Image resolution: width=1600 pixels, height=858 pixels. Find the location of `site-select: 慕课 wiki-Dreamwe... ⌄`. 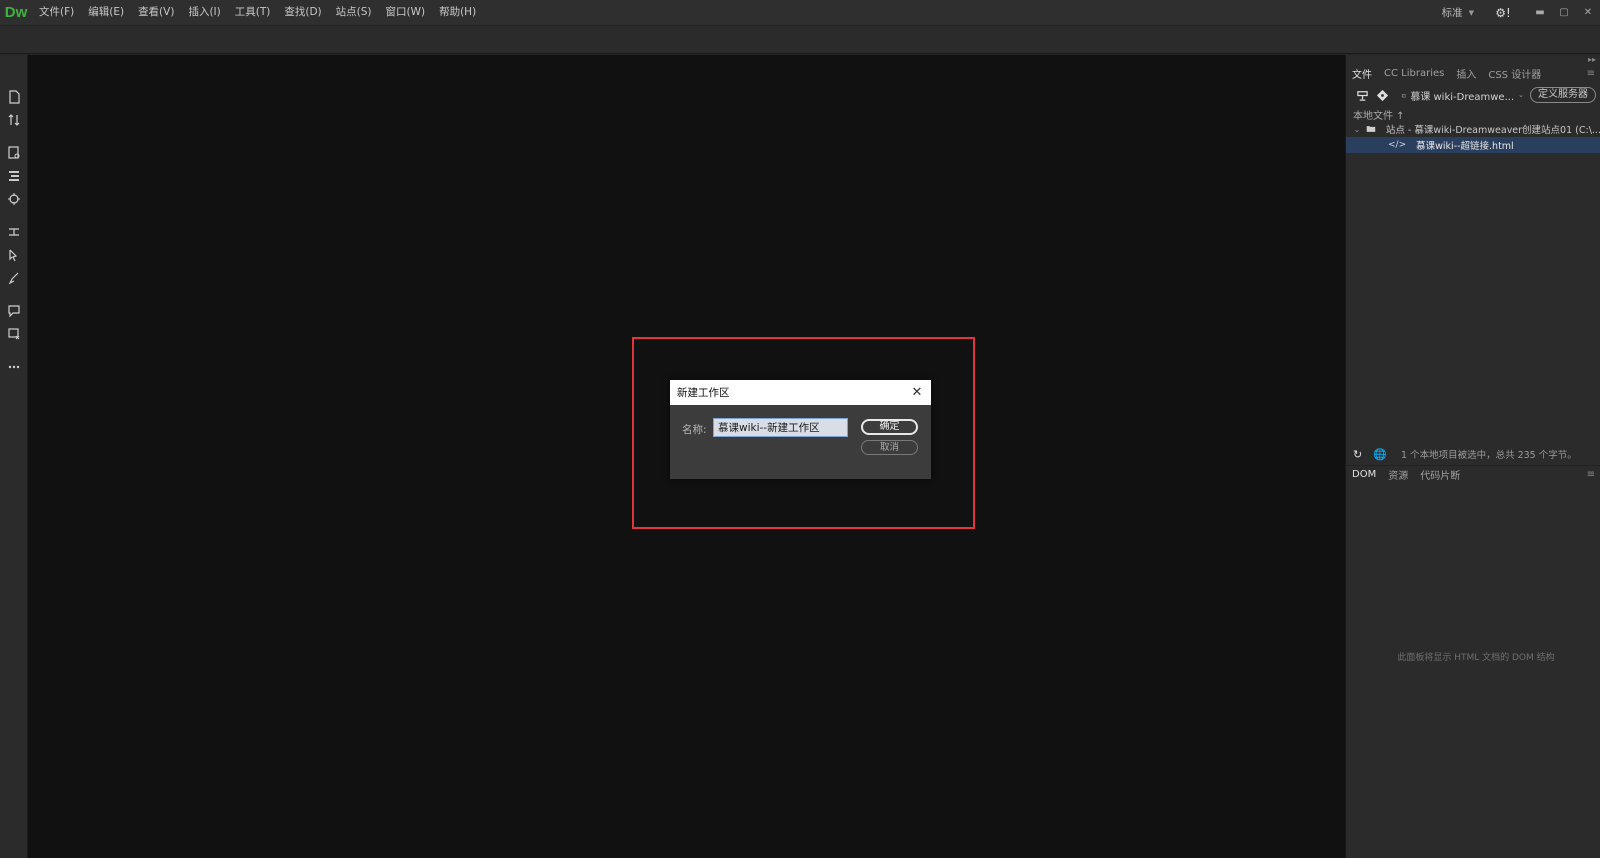

site-select: 慕课 wiki-Dreamwe... ⌄ is located at coordinates (1463, 95).